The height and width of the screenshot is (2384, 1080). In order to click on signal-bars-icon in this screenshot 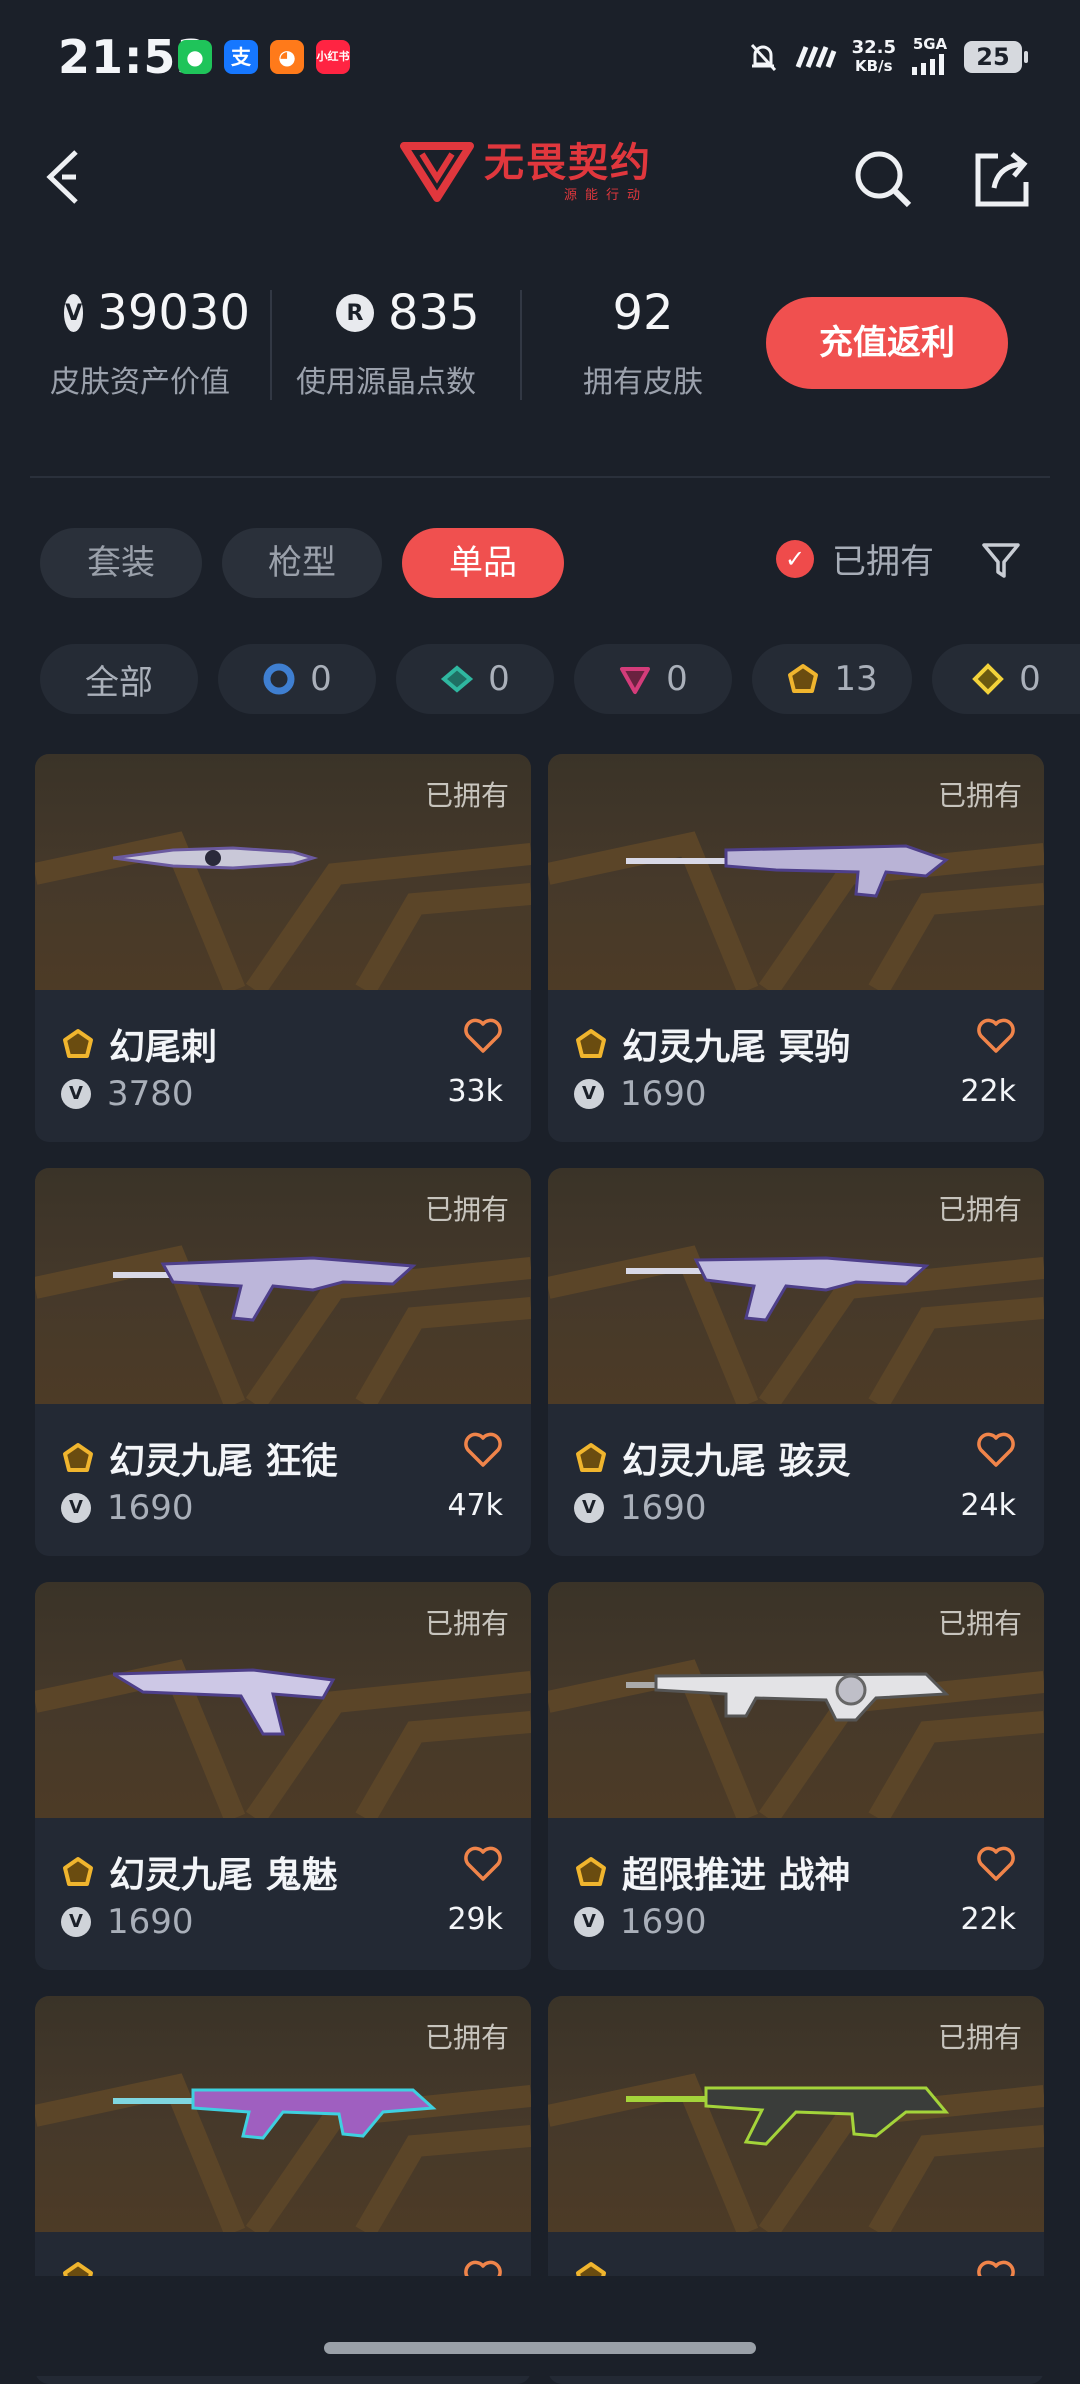, I will do `click(928, 64)`.